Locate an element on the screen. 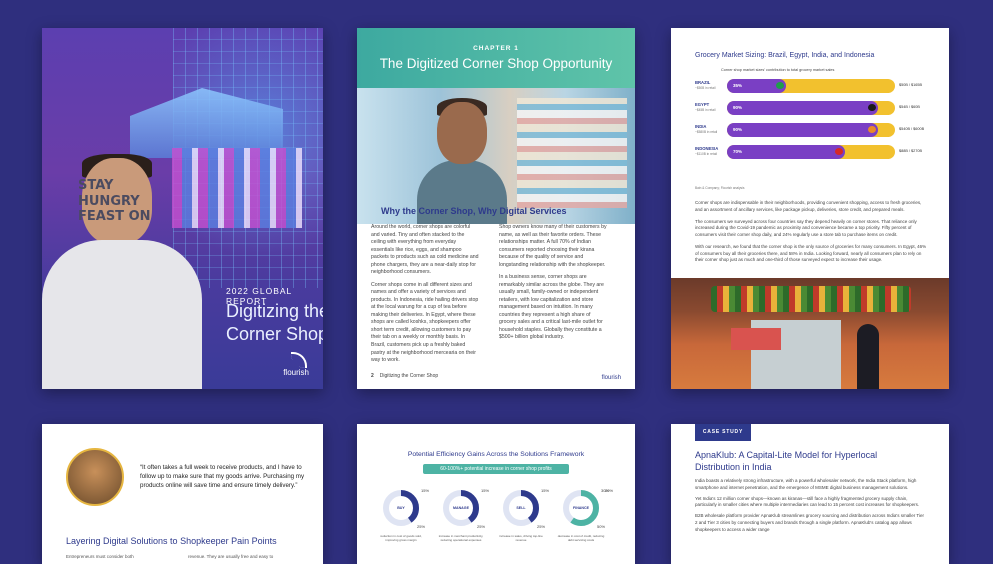  chapter-label: CHAPTER 1 is located at coordinates (496, 48).